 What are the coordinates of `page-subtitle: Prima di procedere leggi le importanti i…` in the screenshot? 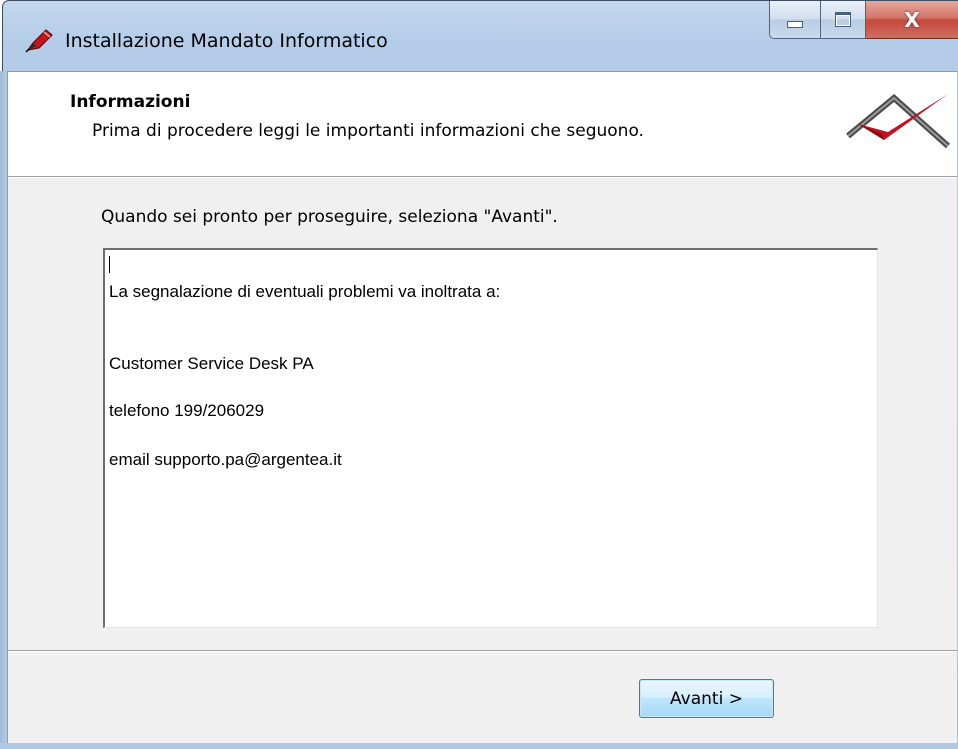 It's located at (368, 131).